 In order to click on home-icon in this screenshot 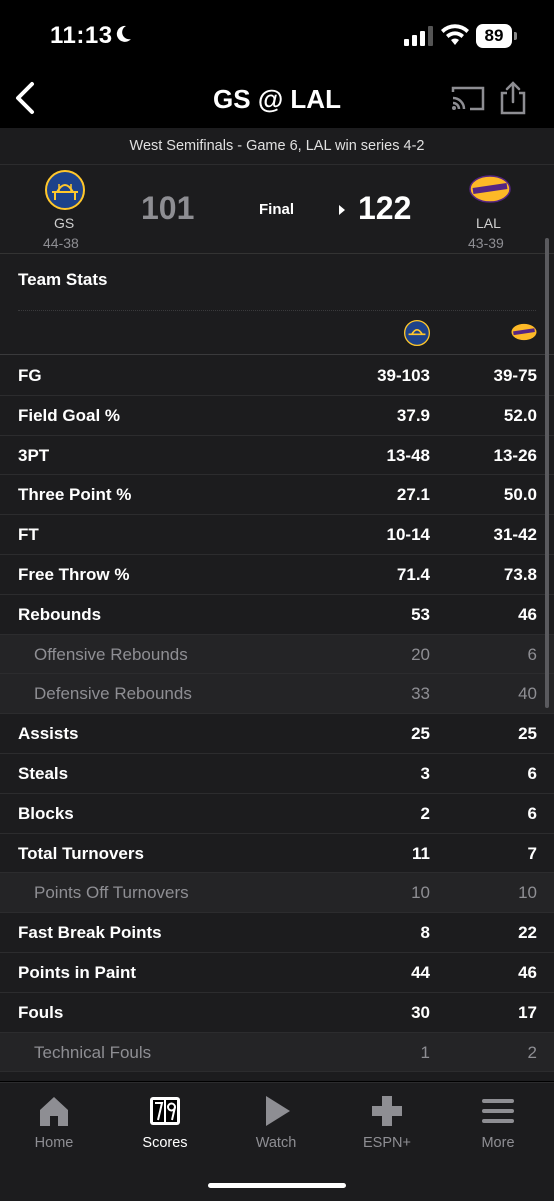, I will do `click(54, 1111)`.